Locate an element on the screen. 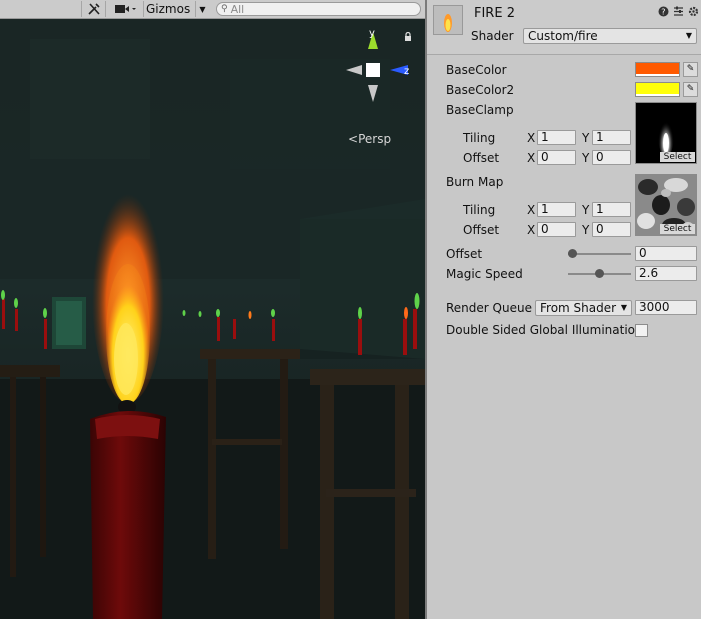  base-clamp-tiling-y-input: 1 is located at coordinates (611, 137).